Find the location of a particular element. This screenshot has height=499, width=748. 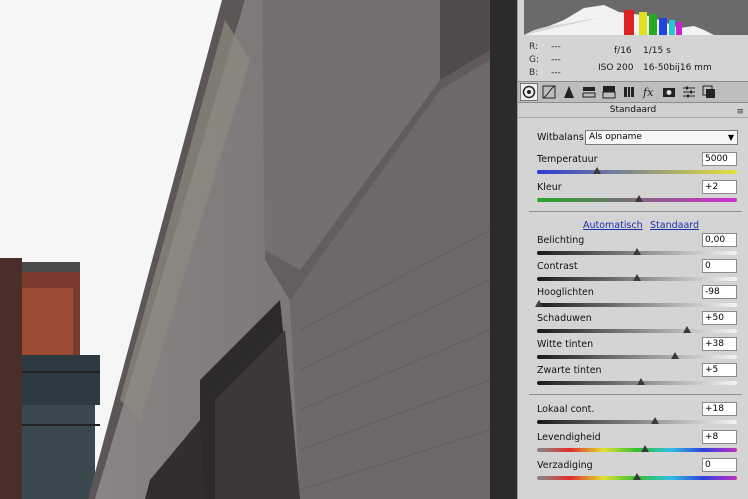

iso: ISO 200 is located at coordinates (616, 68).